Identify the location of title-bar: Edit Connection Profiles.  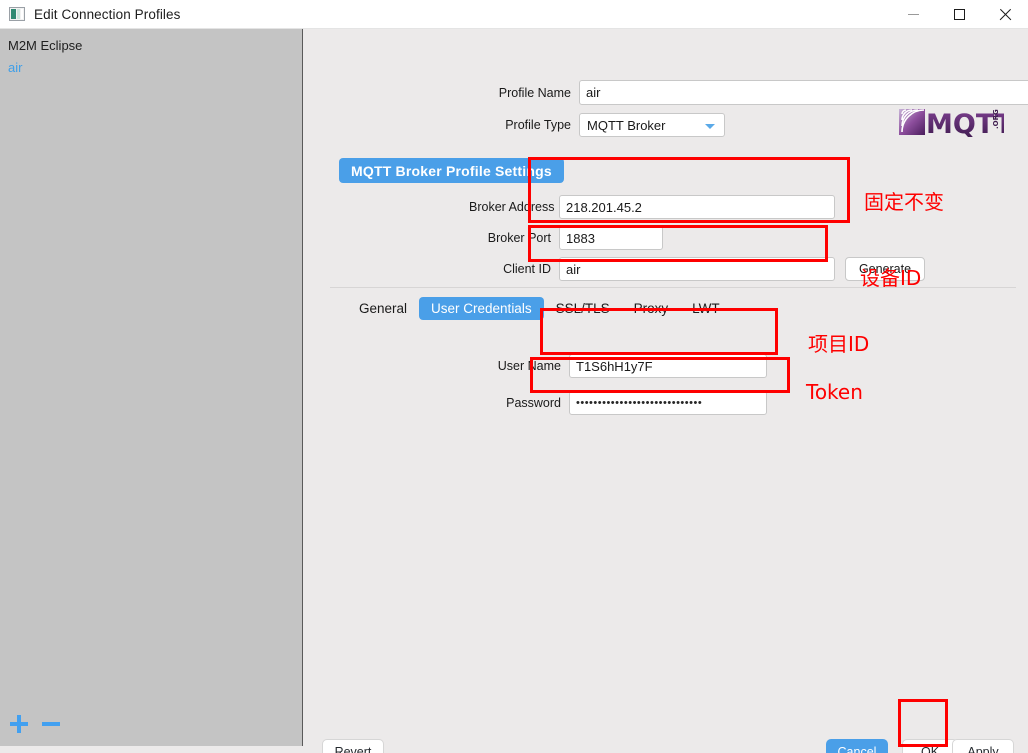
(514, 14).